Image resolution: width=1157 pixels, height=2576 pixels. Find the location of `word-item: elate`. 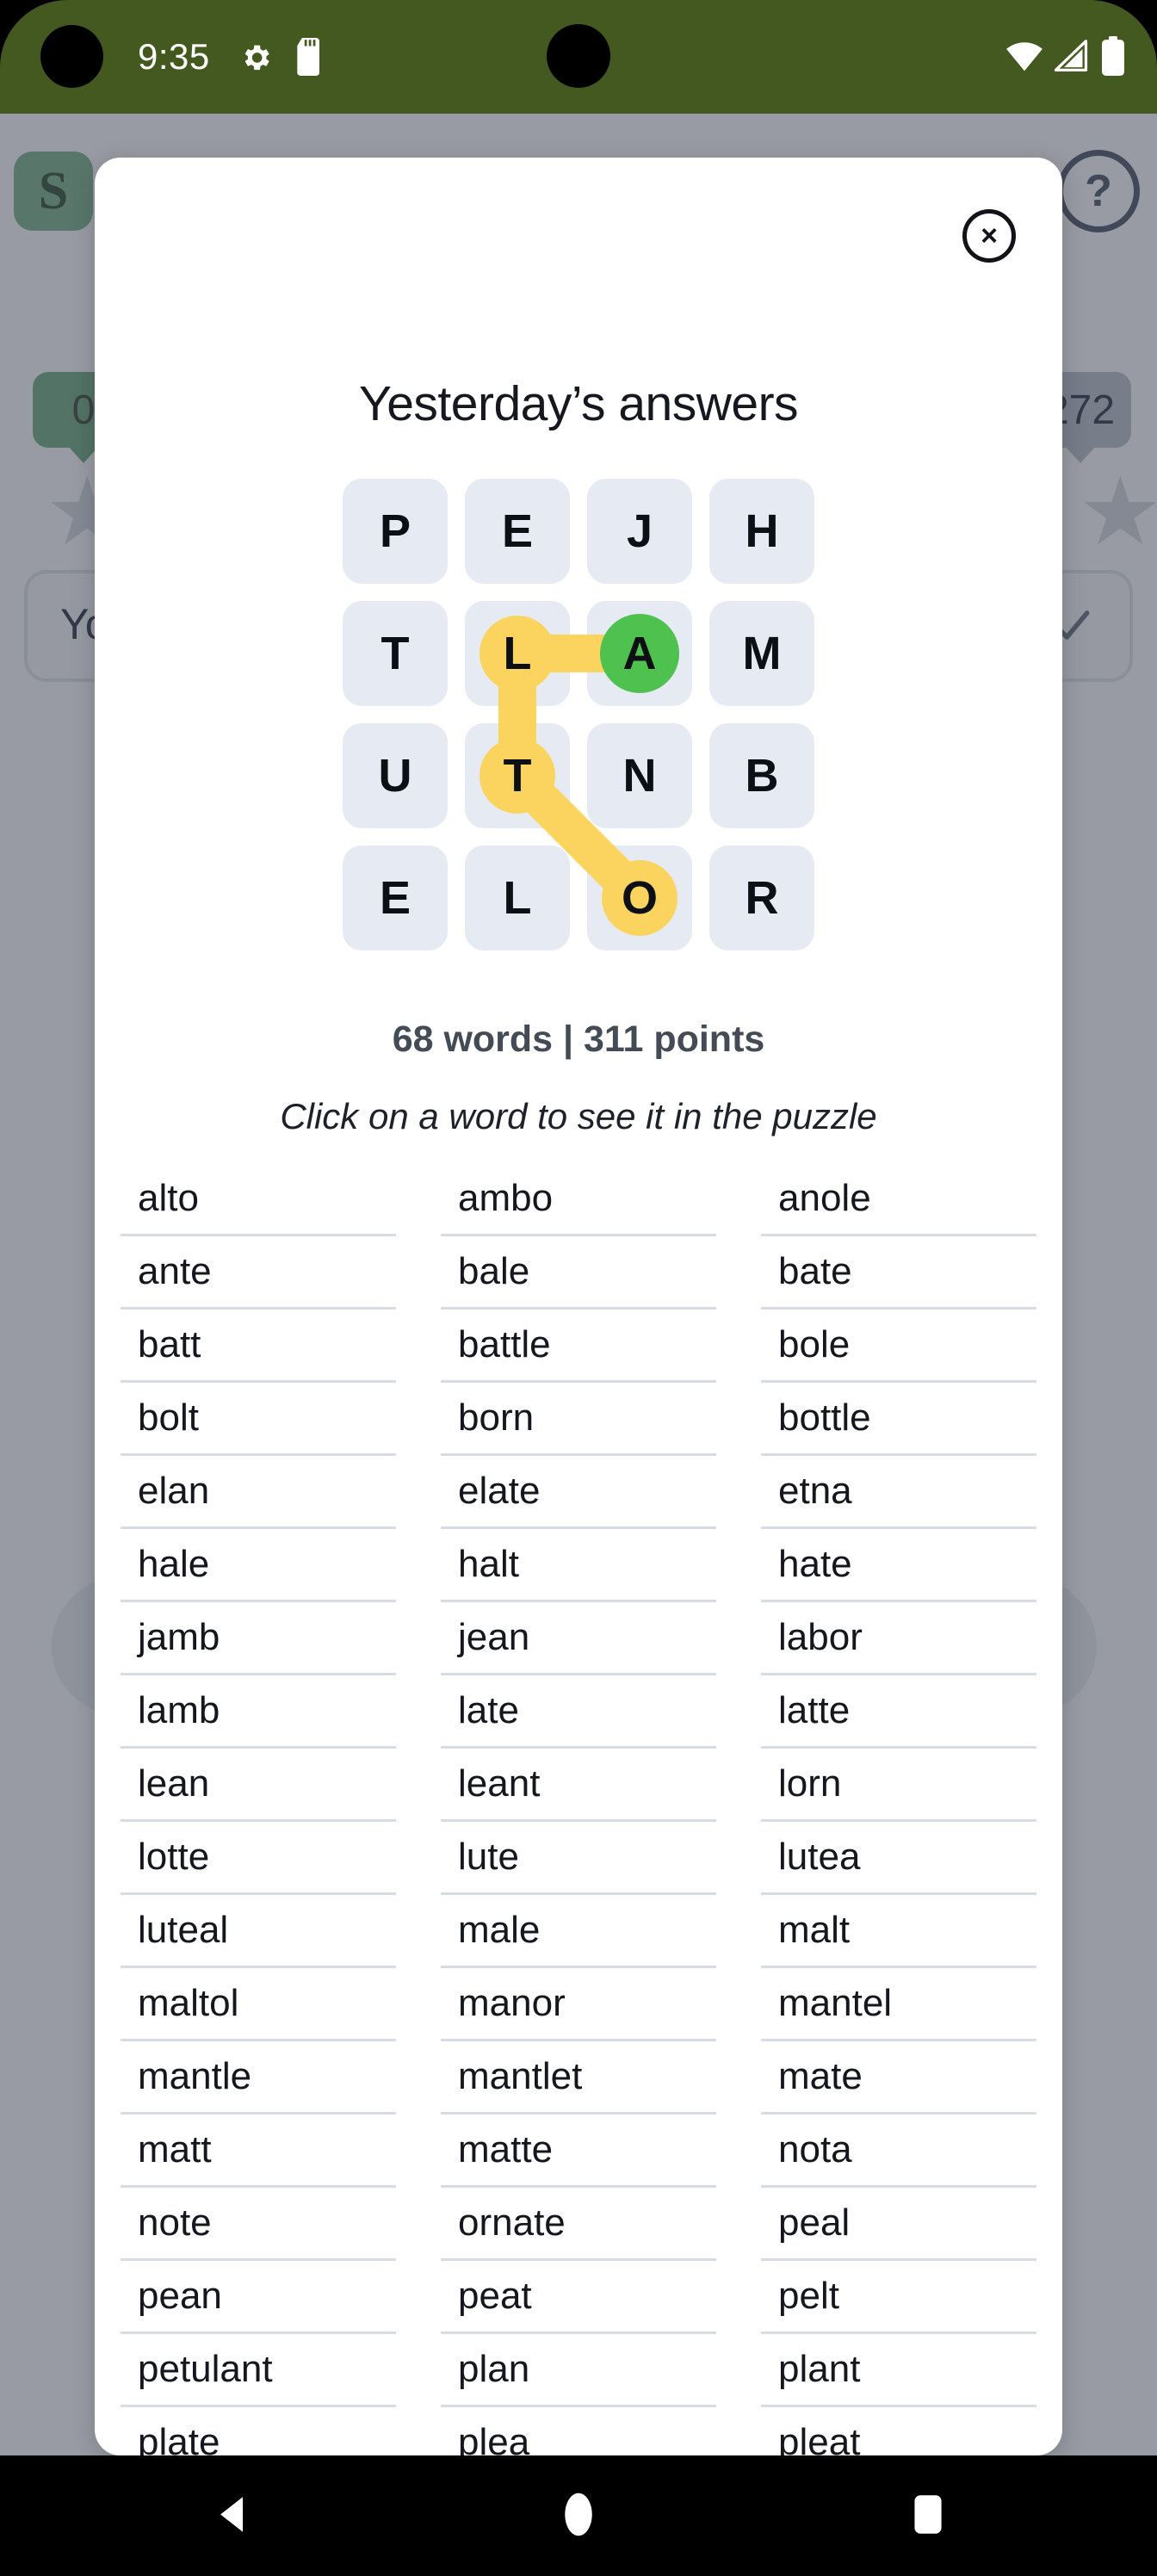

word-item: elate is located at coordinates (579, 1492).